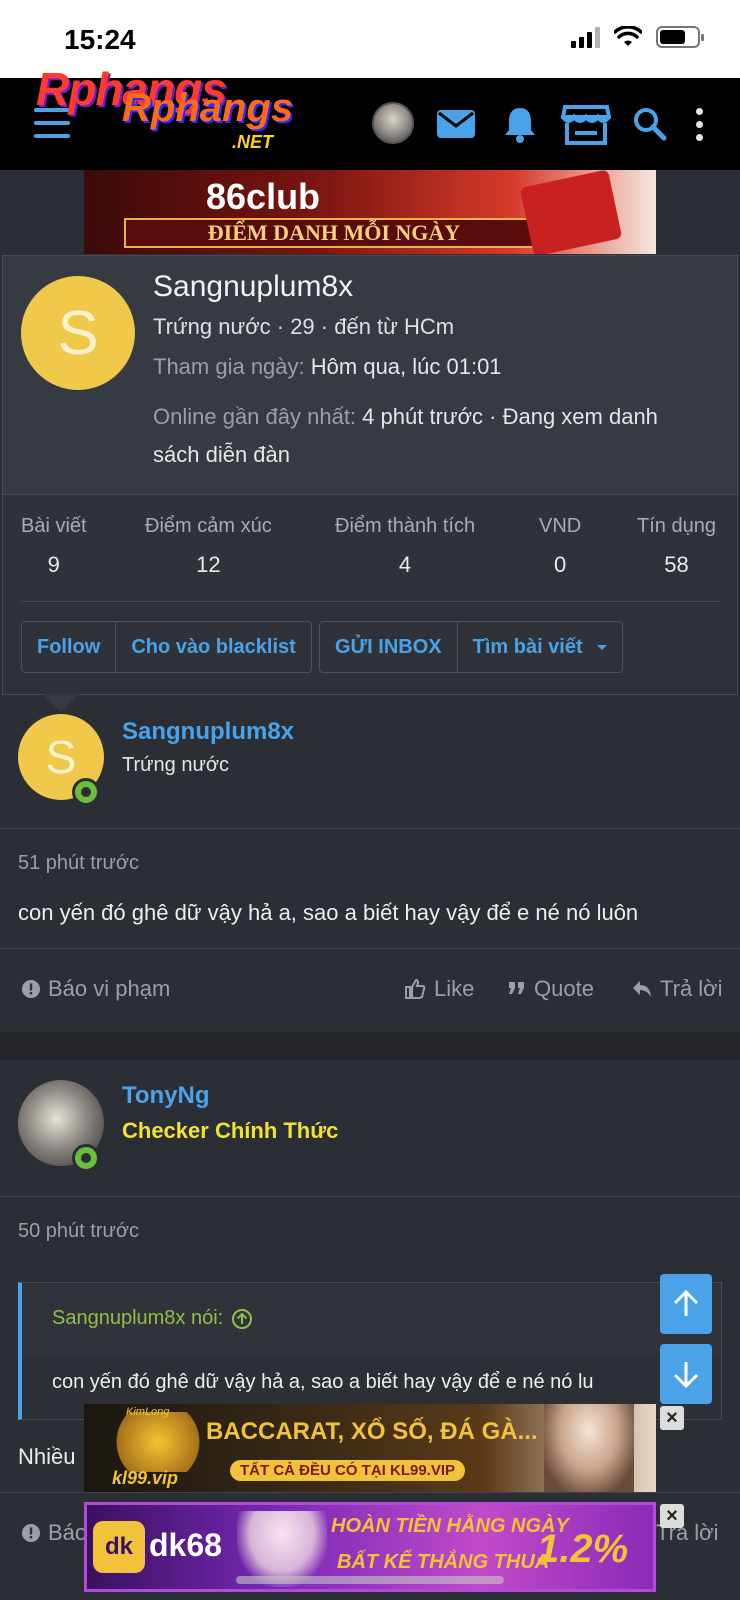 This screenshot has width=740, height=1600. Describe the element at coordinates (676, 546) in the screenshot. I see `stat-credit: Tín dụng 58` at that location.